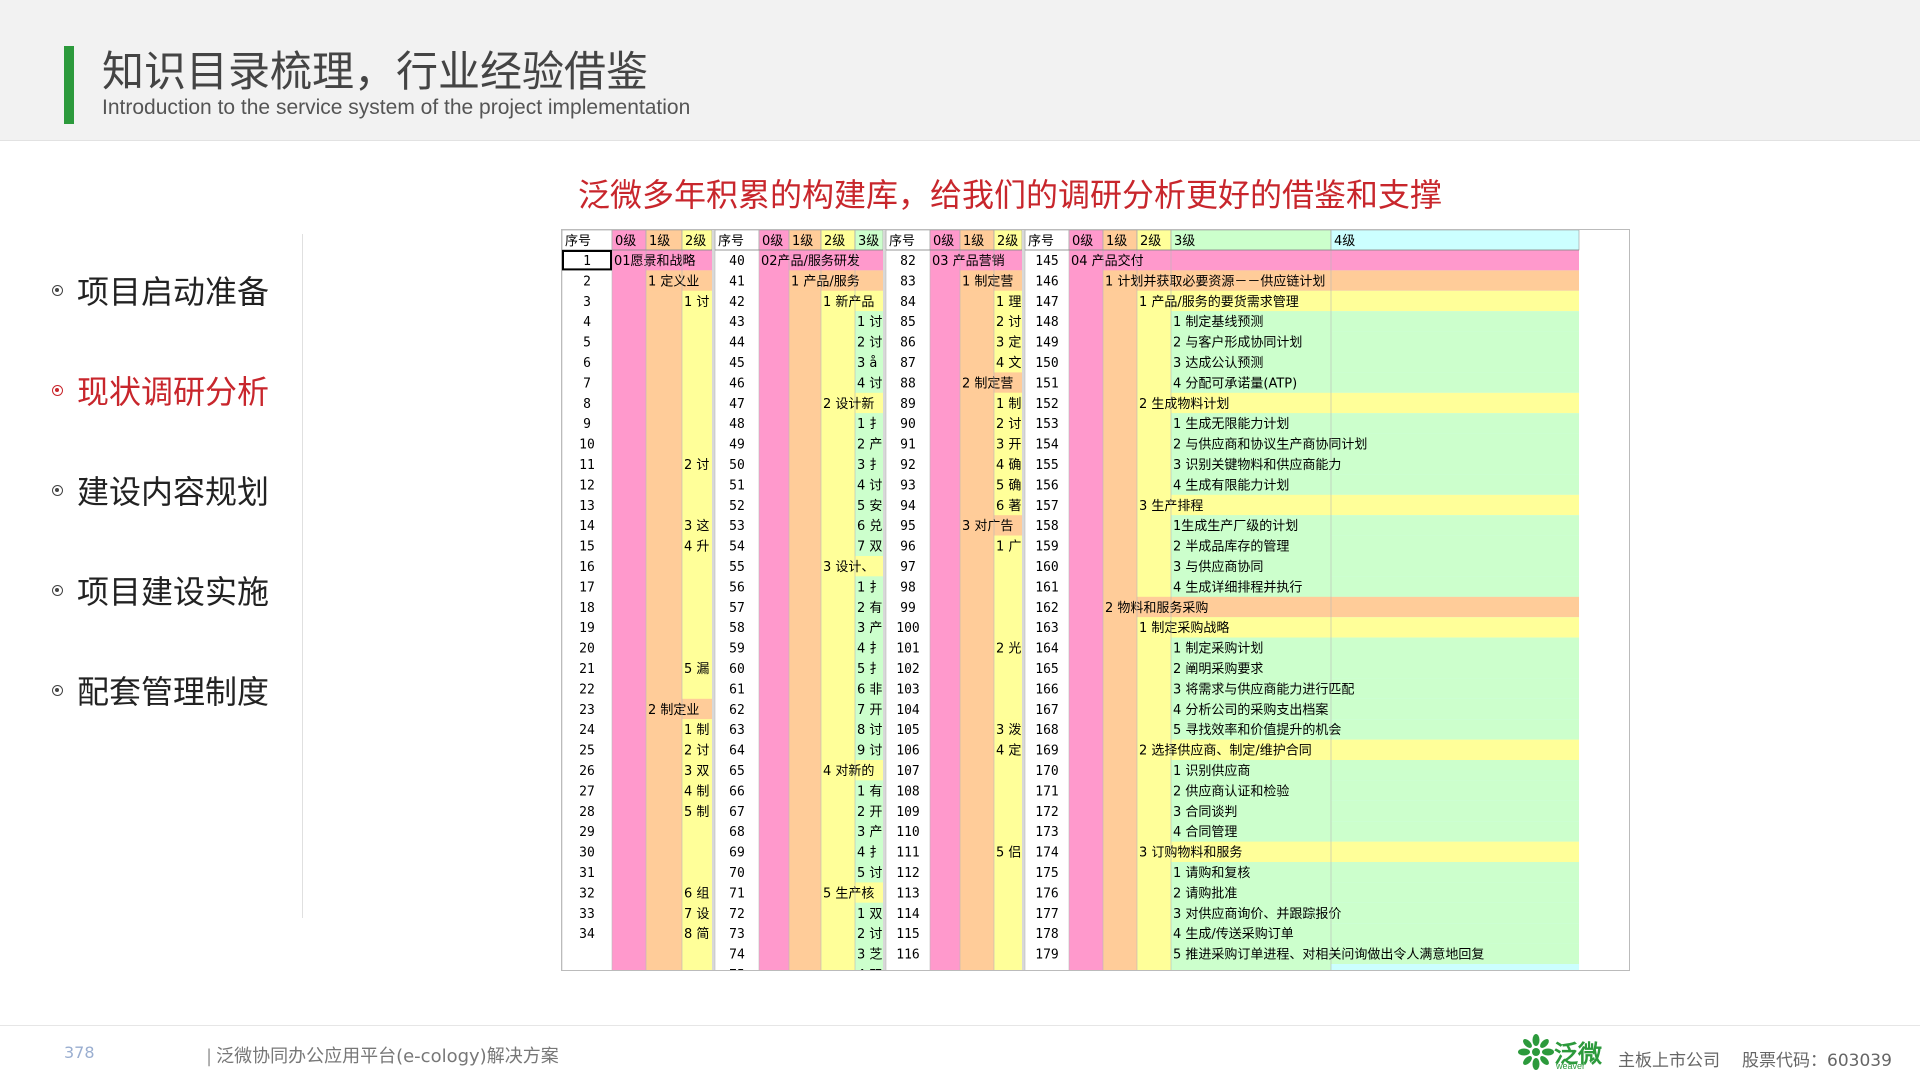  Describe the element at coordinates (57, 690) in the screenshot. I see `bullet-icon` at that location.